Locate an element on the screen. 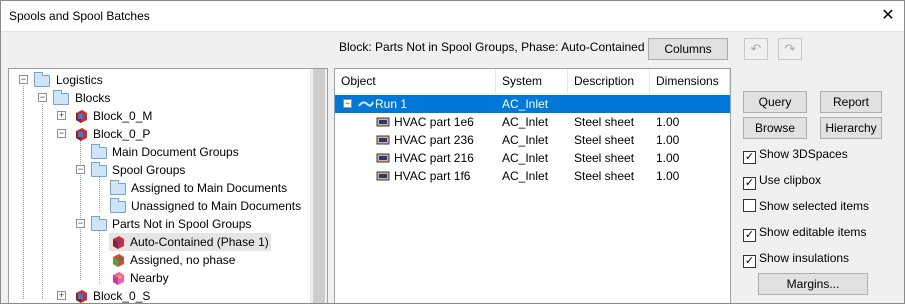  show-3dspaces-checkbox: ✓ Show 3DSpaces is located at coordinates (795, 155).